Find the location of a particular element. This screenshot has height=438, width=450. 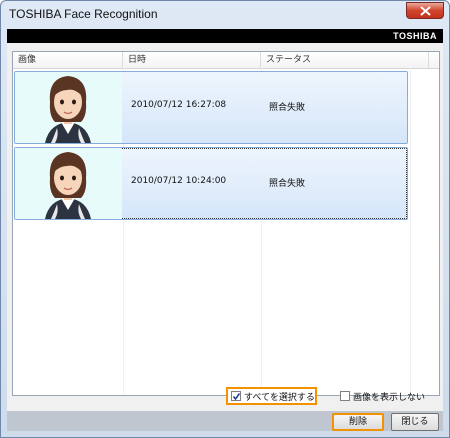

list-header: 画像 日時 ステータス is located at coordinates (226, 60).